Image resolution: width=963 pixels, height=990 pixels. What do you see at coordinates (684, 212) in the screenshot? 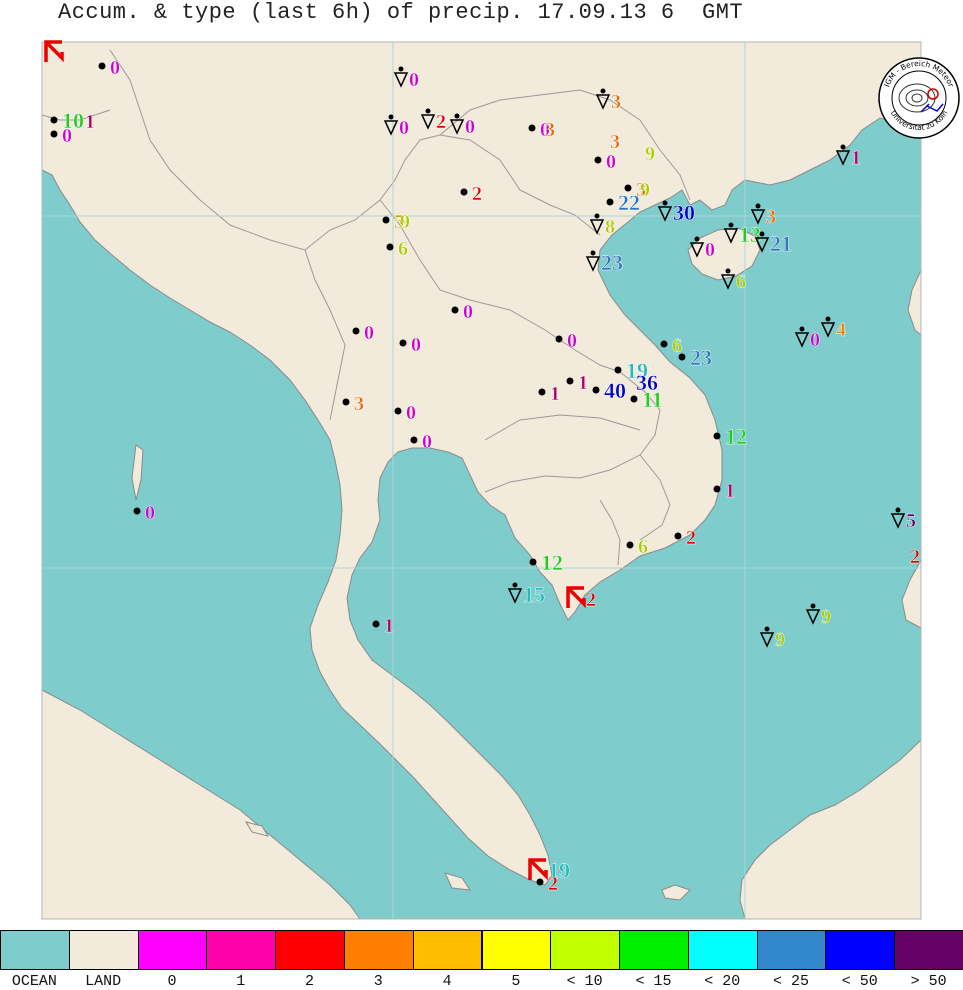
I see `precip-value: 30` at bounding box center [684, 212].